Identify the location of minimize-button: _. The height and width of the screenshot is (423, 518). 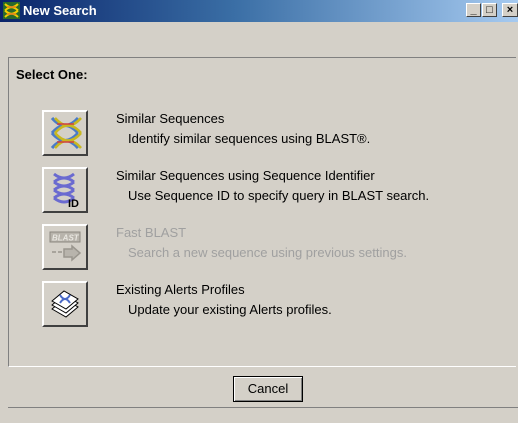
(473, 10).